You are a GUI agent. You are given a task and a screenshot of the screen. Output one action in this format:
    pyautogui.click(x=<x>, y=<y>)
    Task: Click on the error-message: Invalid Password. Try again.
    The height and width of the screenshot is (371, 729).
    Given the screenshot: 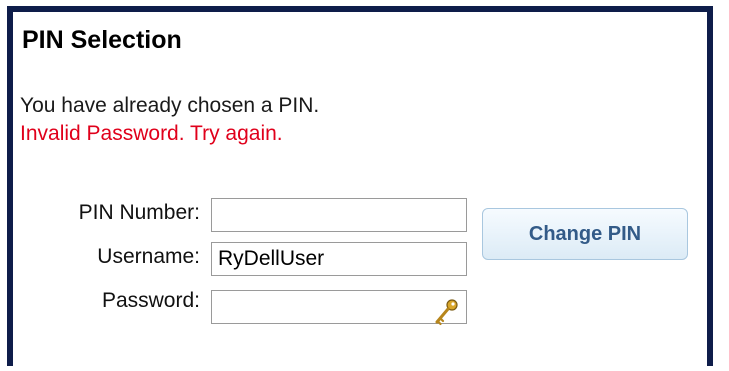 What is the action you would take?
    pyautogui.click(x=151, y=133)
    